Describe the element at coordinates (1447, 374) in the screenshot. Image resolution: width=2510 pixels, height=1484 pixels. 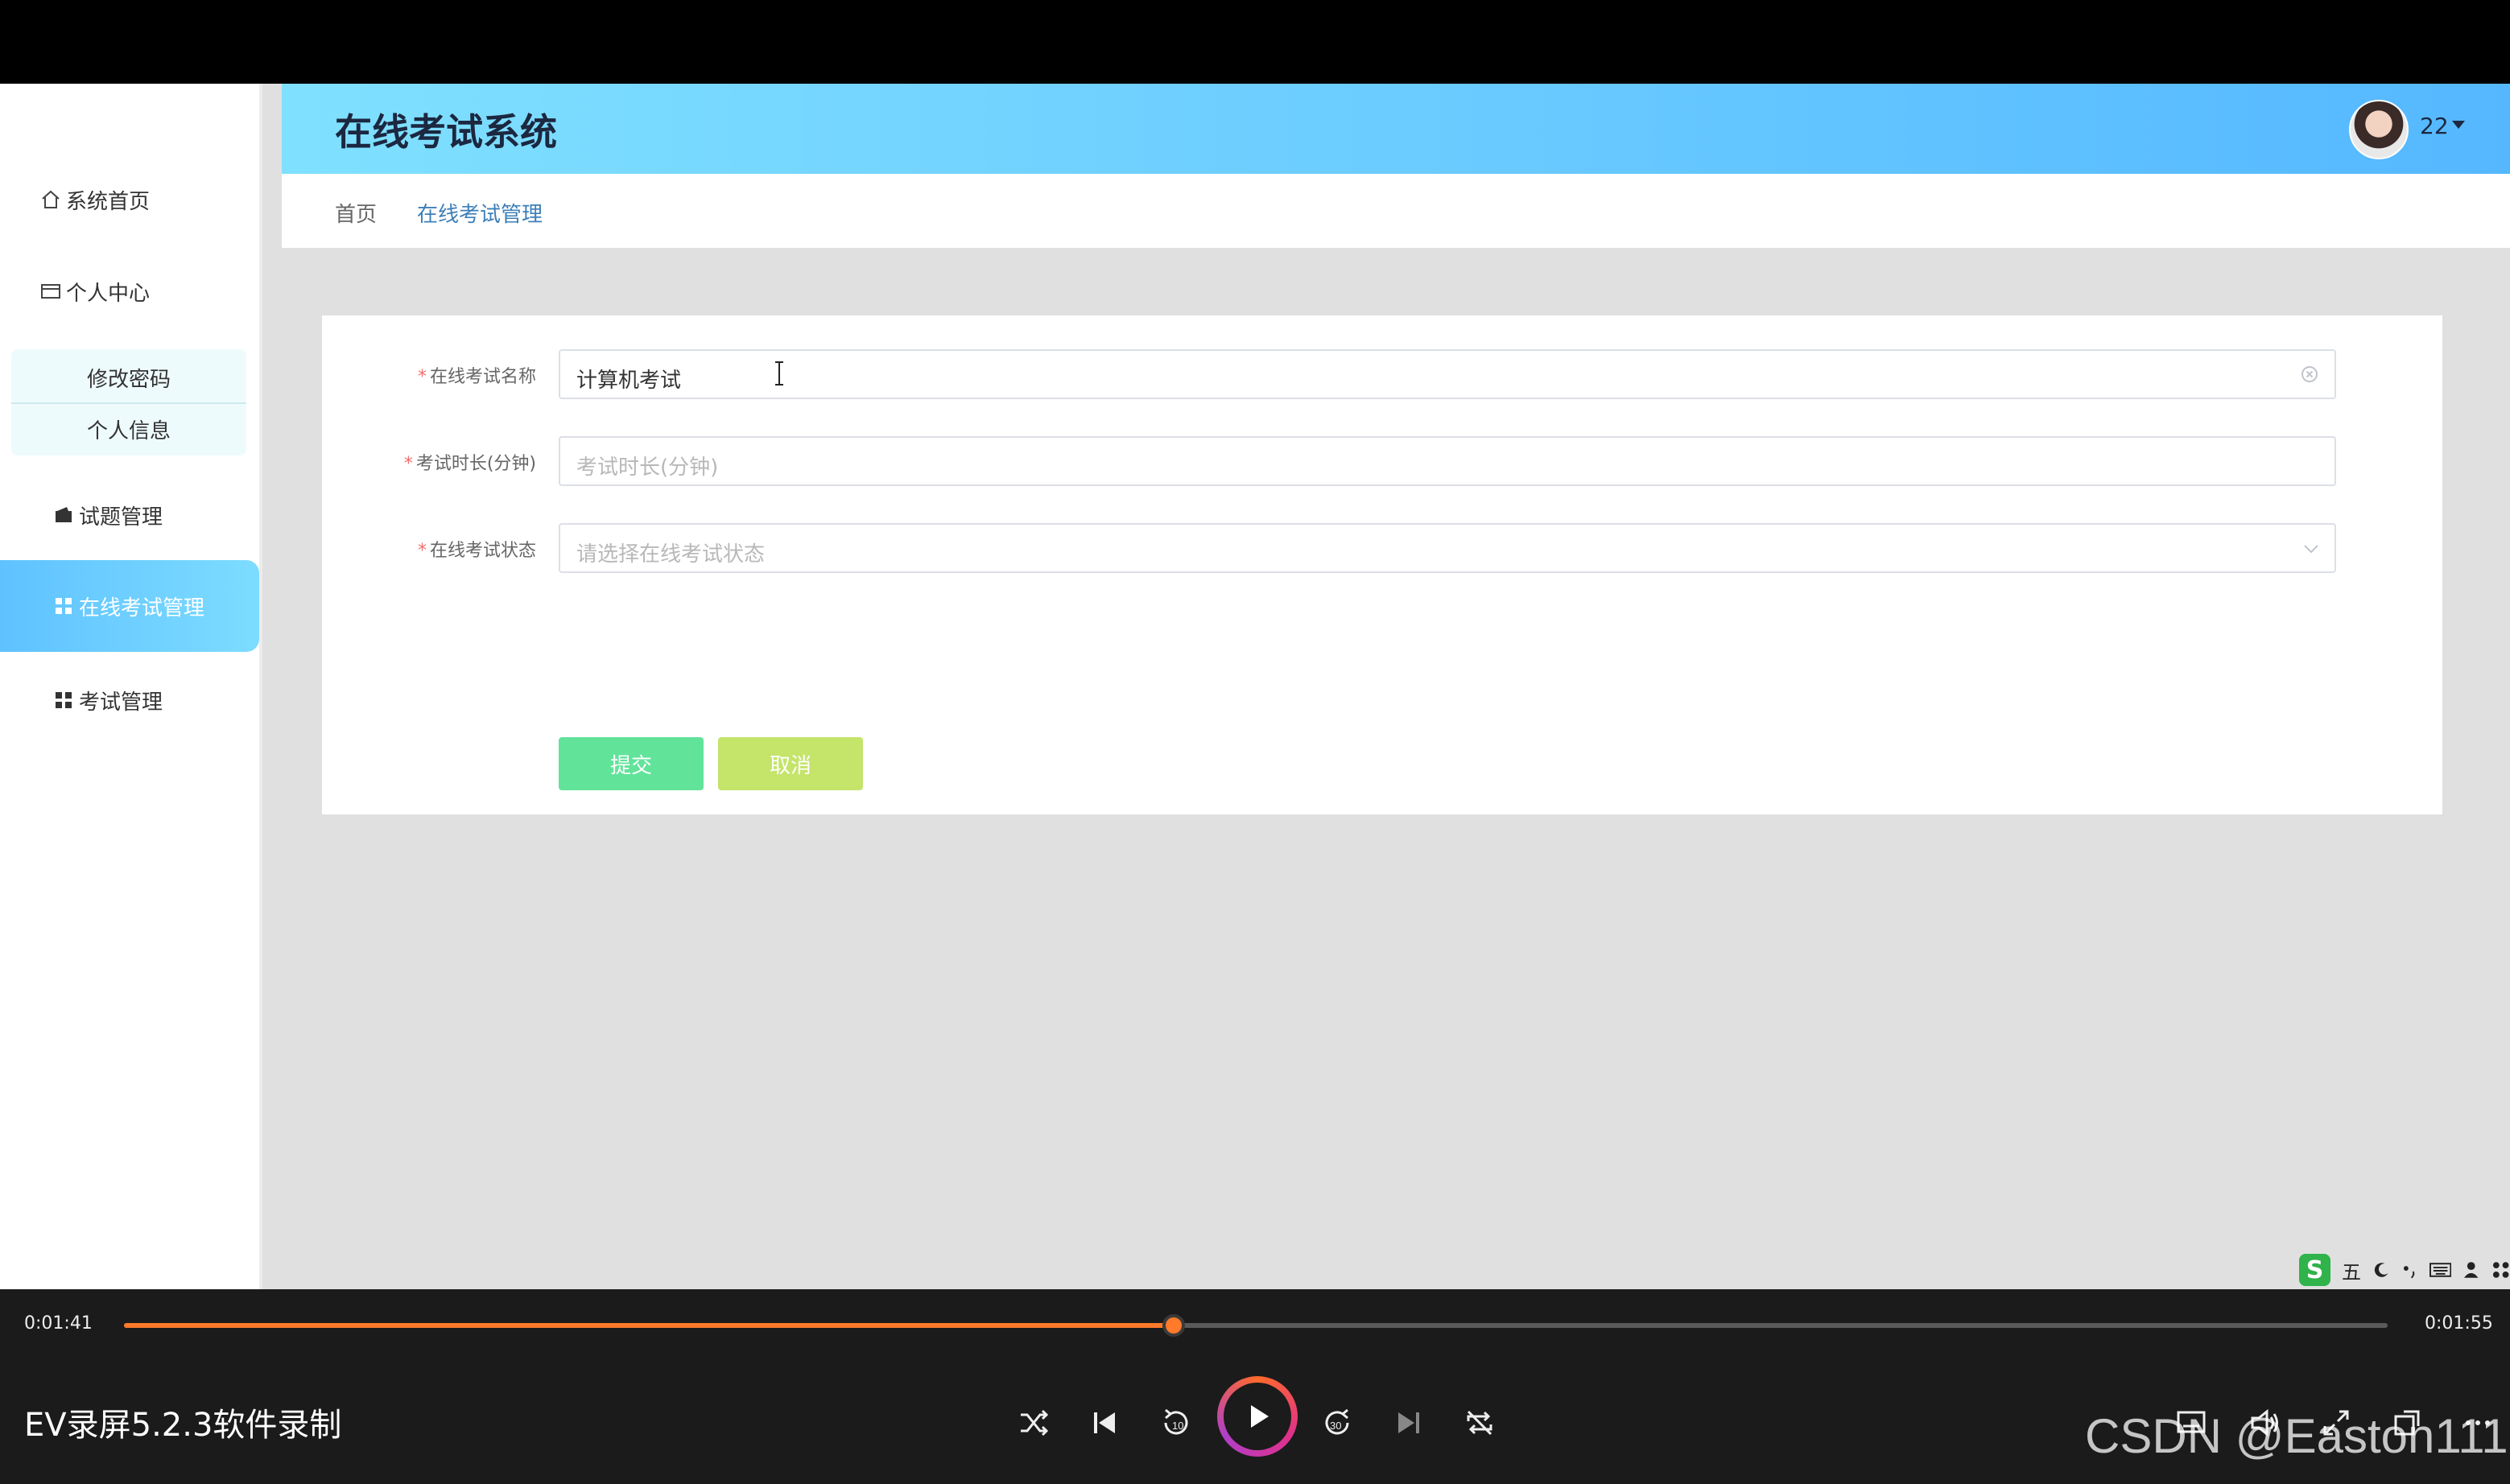
I see `exam-name-input: 计算机考试` at that location.